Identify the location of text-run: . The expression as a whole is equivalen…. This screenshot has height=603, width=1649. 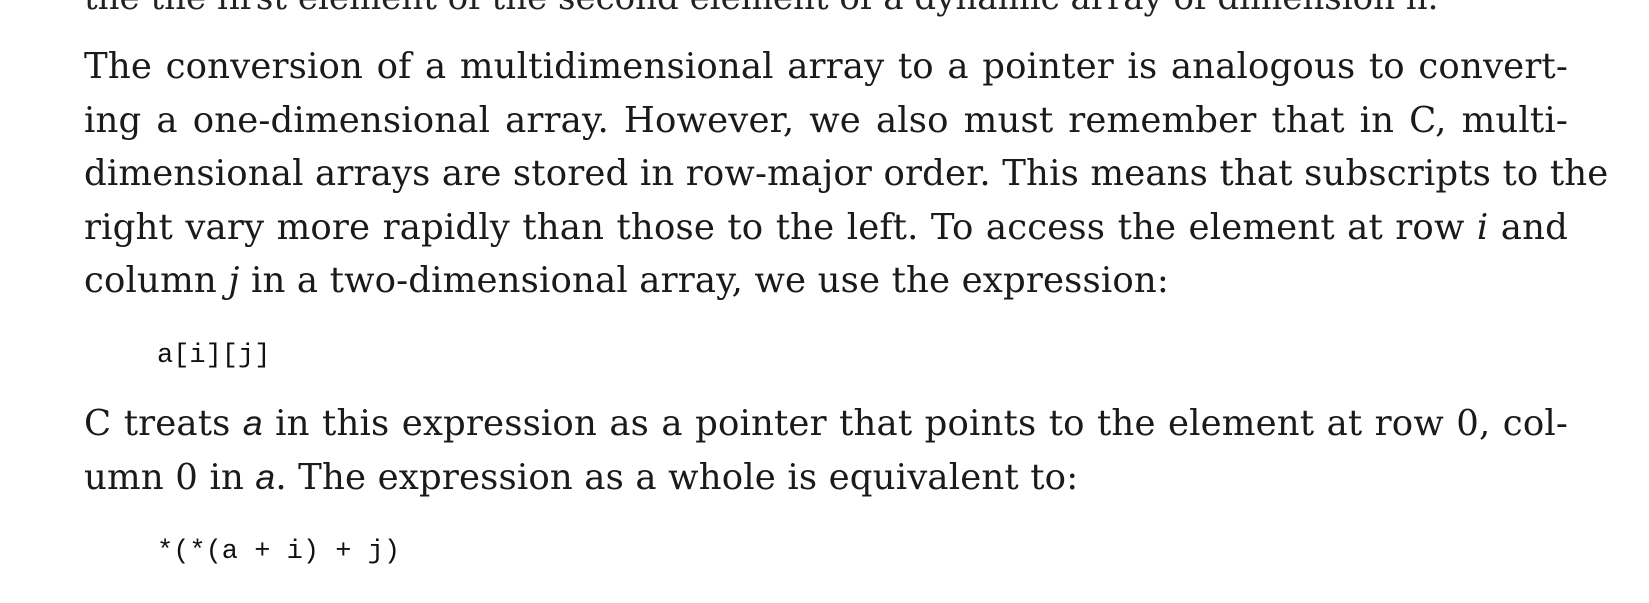
(677, 477).